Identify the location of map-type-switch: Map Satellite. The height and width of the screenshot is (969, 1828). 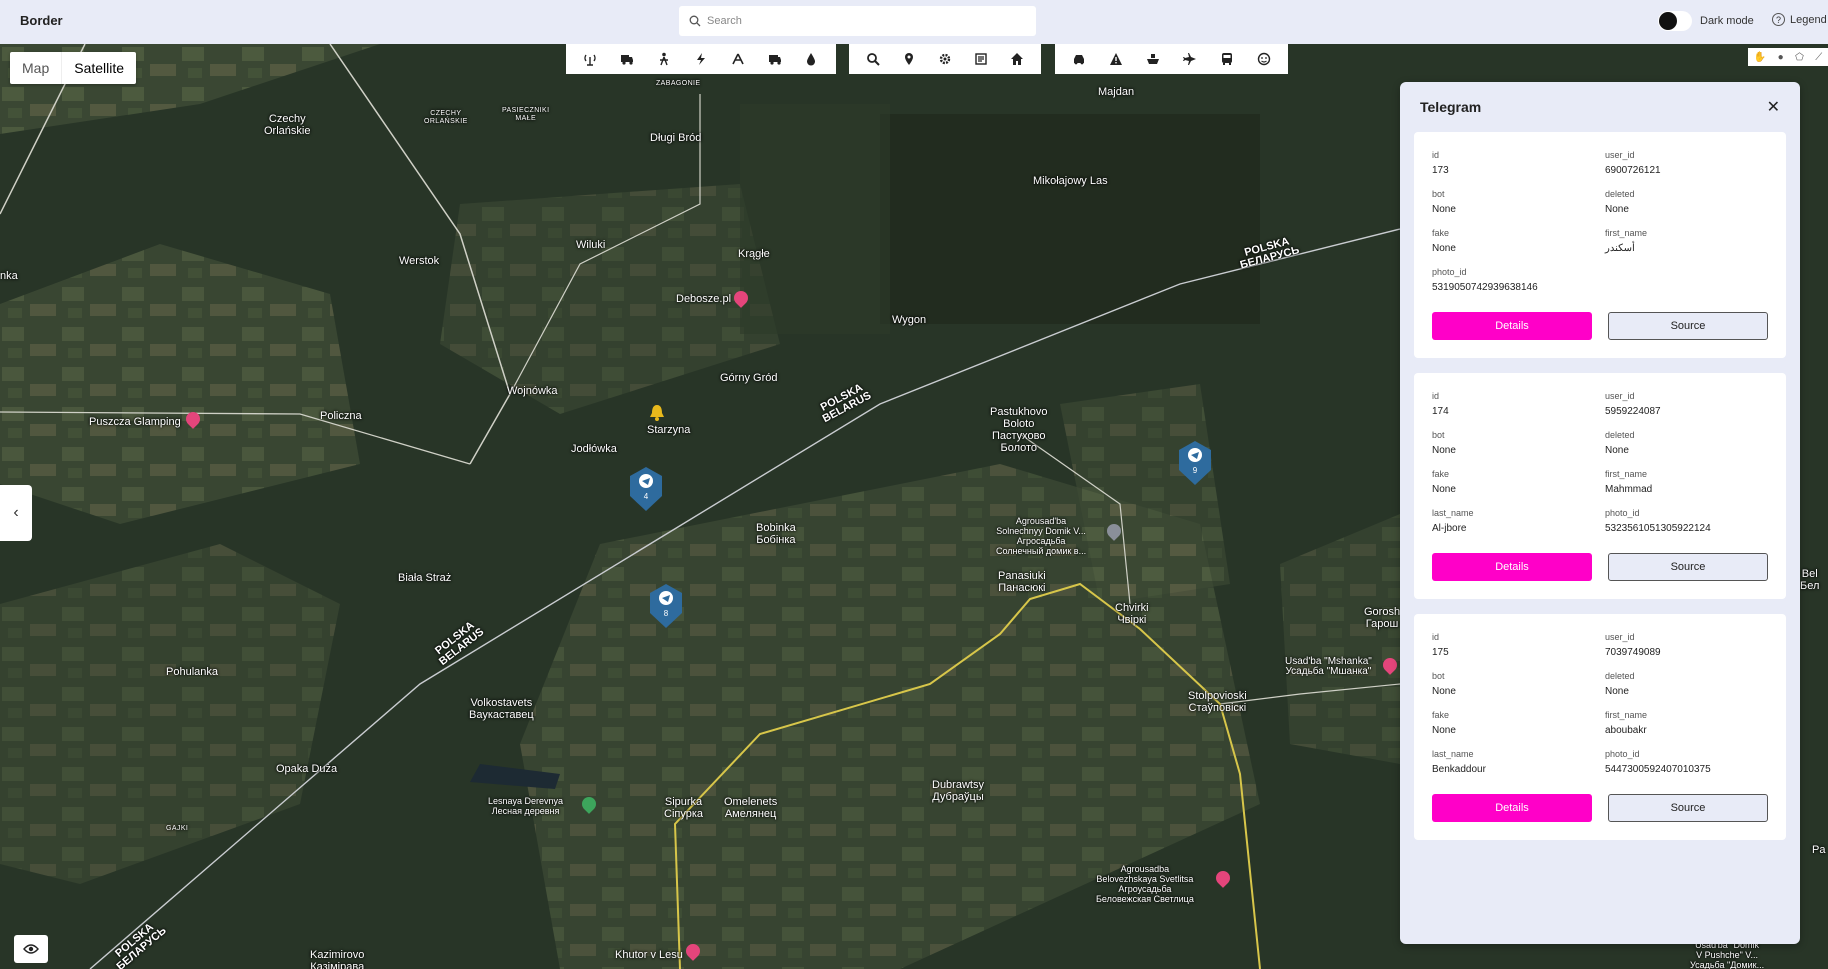
(73, 68).